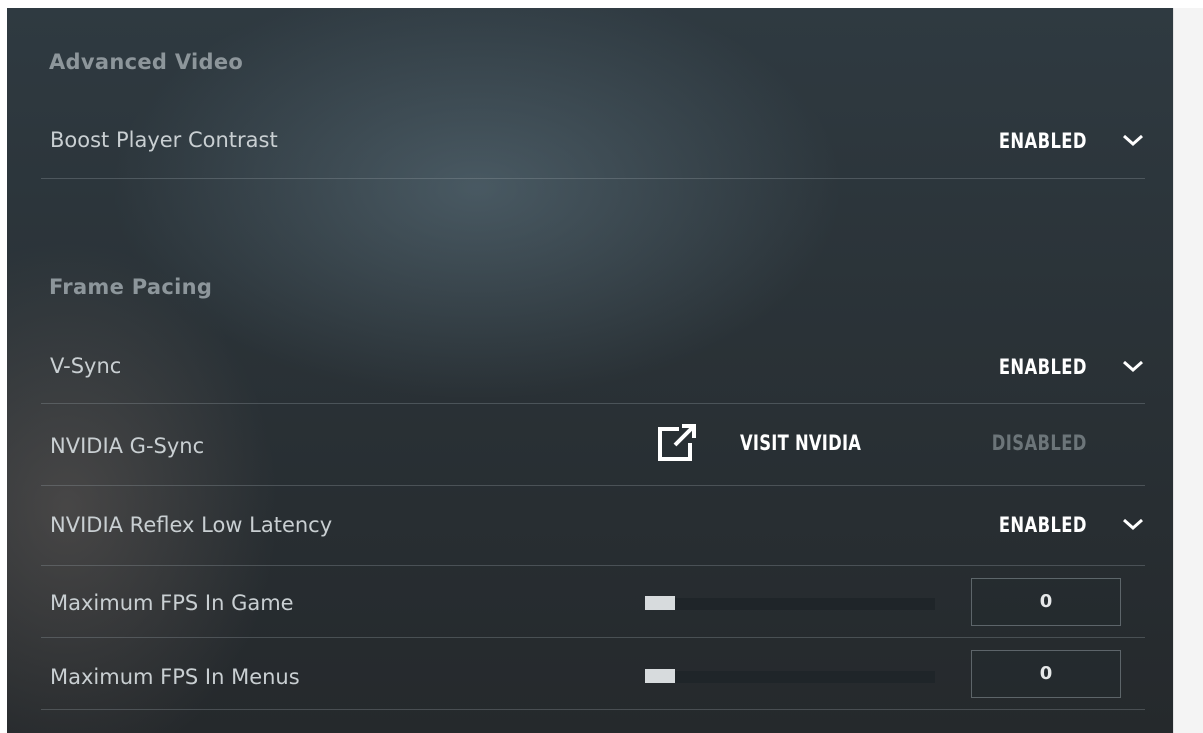  What do you see at coordinates (1039, 443) in the screenshot?
I see `gsync-disabled-value: DISABLED` at bounding box center [1039, 443].